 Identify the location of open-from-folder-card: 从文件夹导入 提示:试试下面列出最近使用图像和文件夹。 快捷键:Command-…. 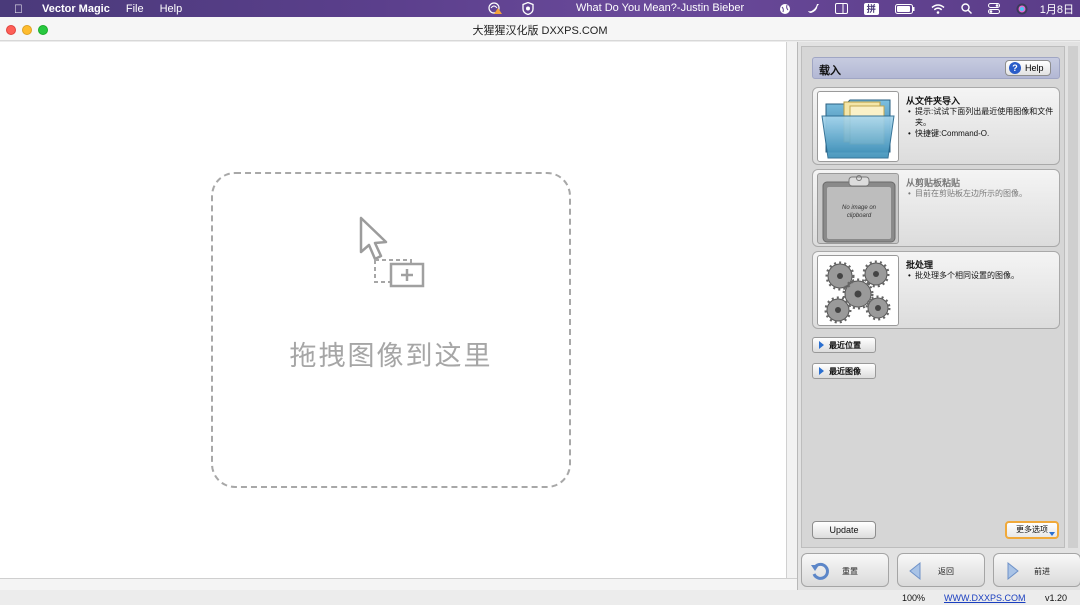
(936, 126).